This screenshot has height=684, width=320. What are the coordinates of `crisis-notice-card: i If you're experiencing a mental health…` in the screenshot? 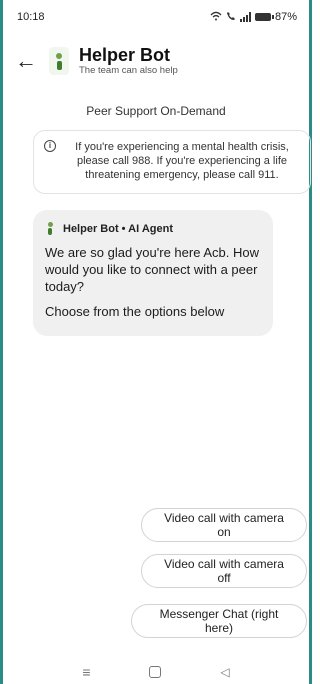 It's located at (172, 162).